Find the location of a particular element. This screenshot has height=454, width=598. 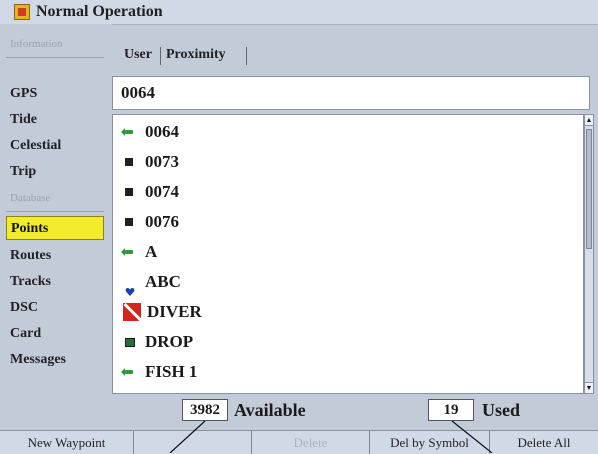

list-item: 0074 is located at coordinates (348, 192).